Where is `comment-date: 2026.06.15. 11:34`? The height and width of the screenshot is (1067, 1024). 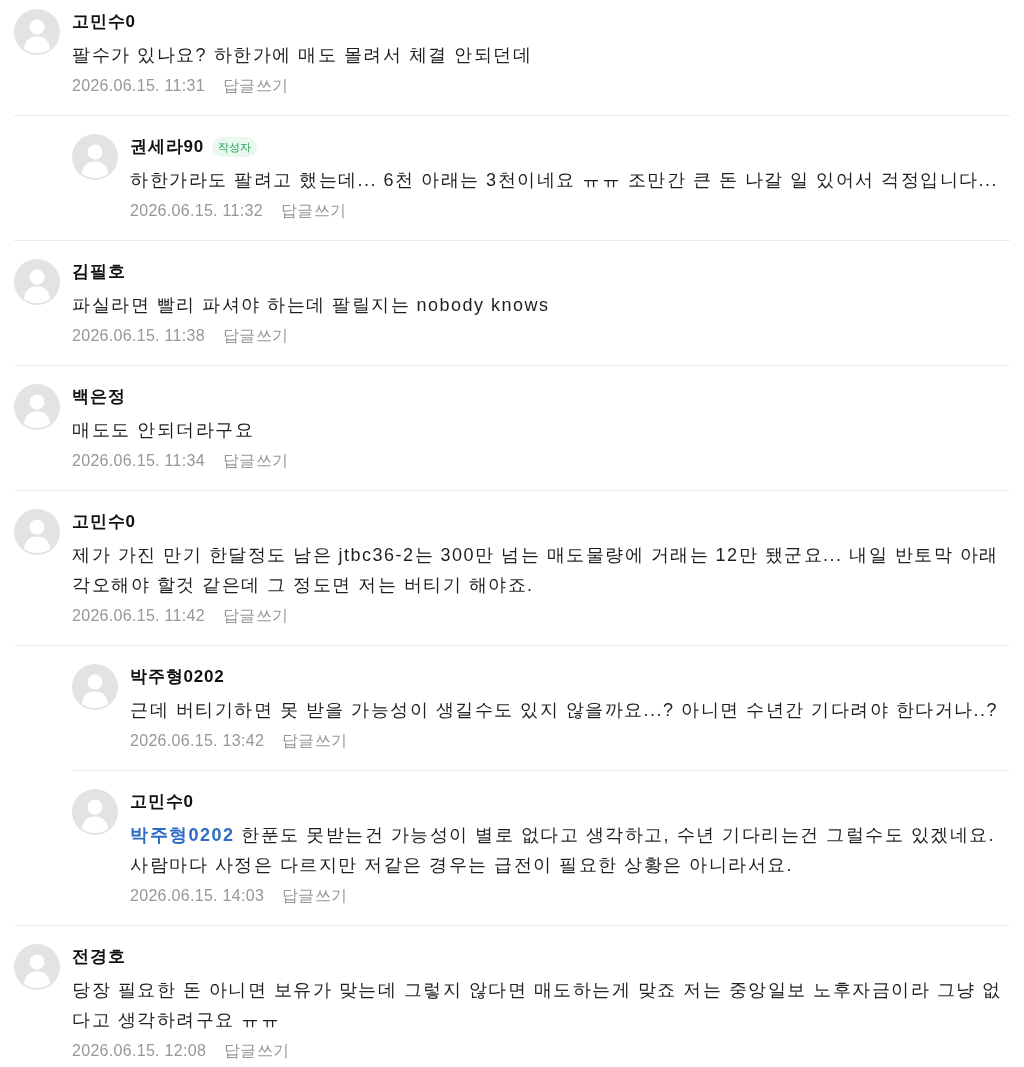 comment-date: 2026.06.15. 11:34 is located at coordinates (138, 461).